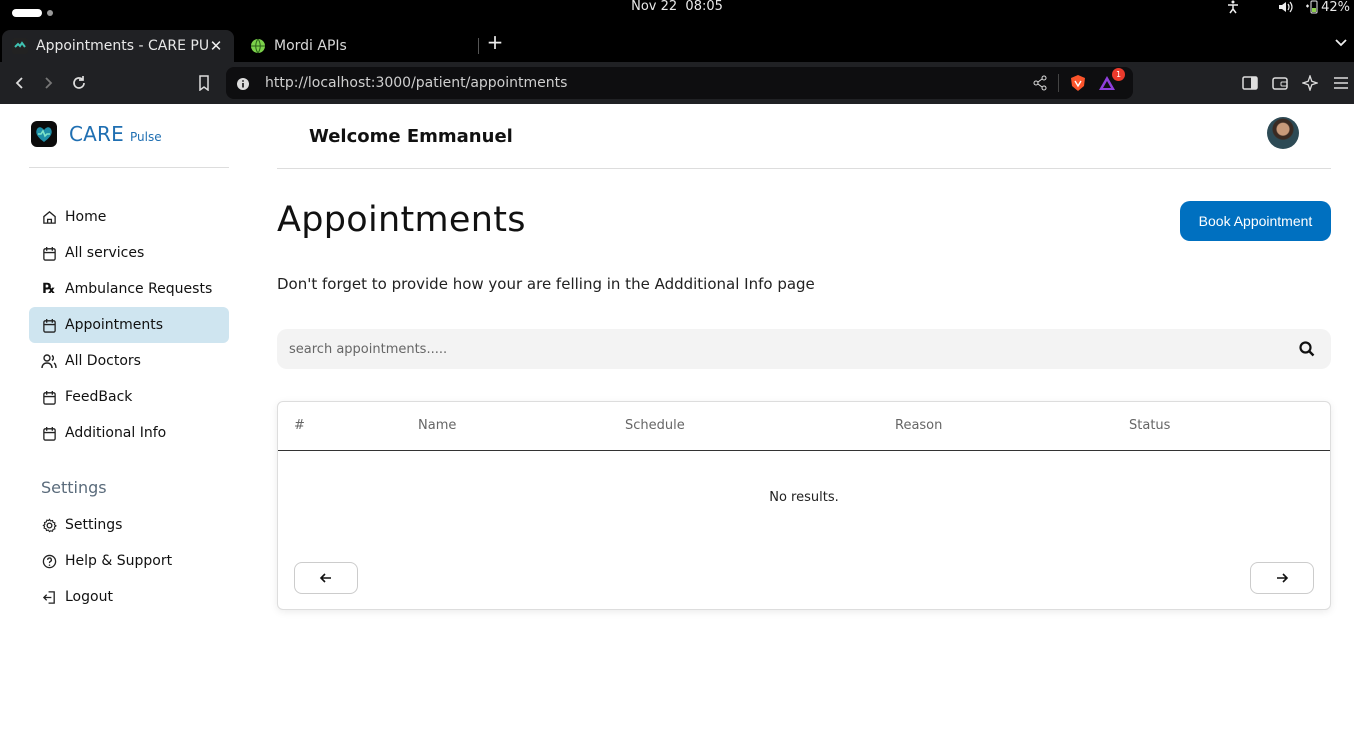 This screenshot has height=752, width=1354. What do you see at coordinates (299, 425) in the screenshot?
I see `column-header-number: #` at bounding box center [299, 425].